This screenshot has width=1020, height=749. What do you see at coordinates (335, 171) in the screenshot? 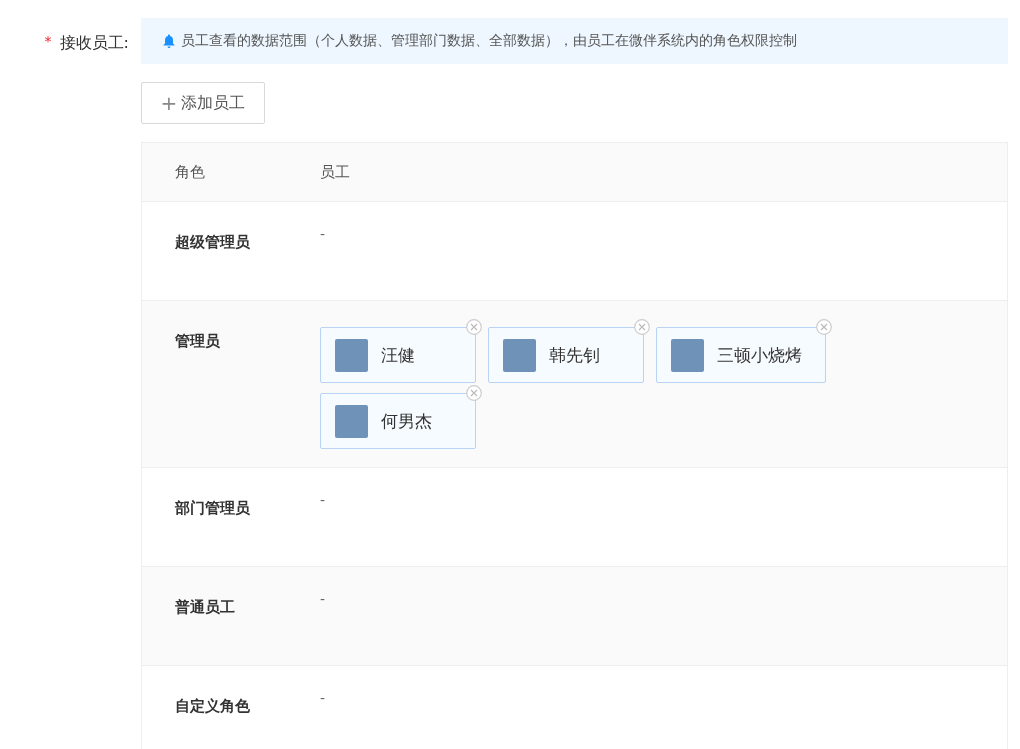
I see `column-header: 员工` at bounding box center [335, 171].